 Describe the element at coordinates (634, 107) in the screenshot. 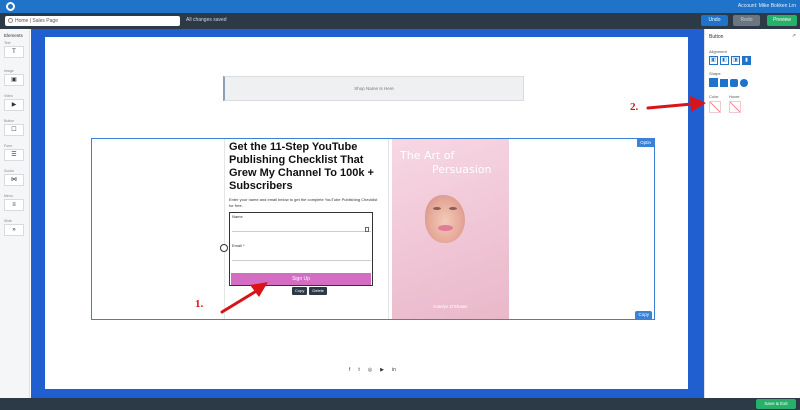

I see `annotation-label-2: 2.` at that location.